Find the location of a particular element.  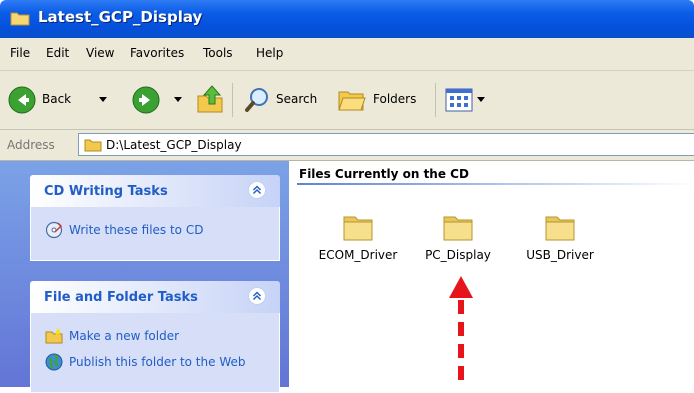

folder-name: PC_Display is located at coordinates (458, 255).